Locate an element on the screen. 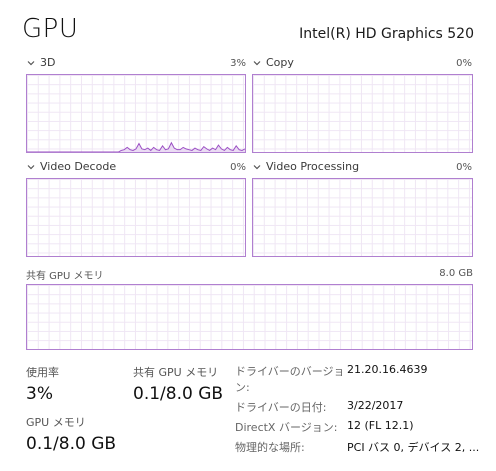 This screenshot has width=496, height=471. engine-selector-3d: 3D is located at coordinates (40, 62).